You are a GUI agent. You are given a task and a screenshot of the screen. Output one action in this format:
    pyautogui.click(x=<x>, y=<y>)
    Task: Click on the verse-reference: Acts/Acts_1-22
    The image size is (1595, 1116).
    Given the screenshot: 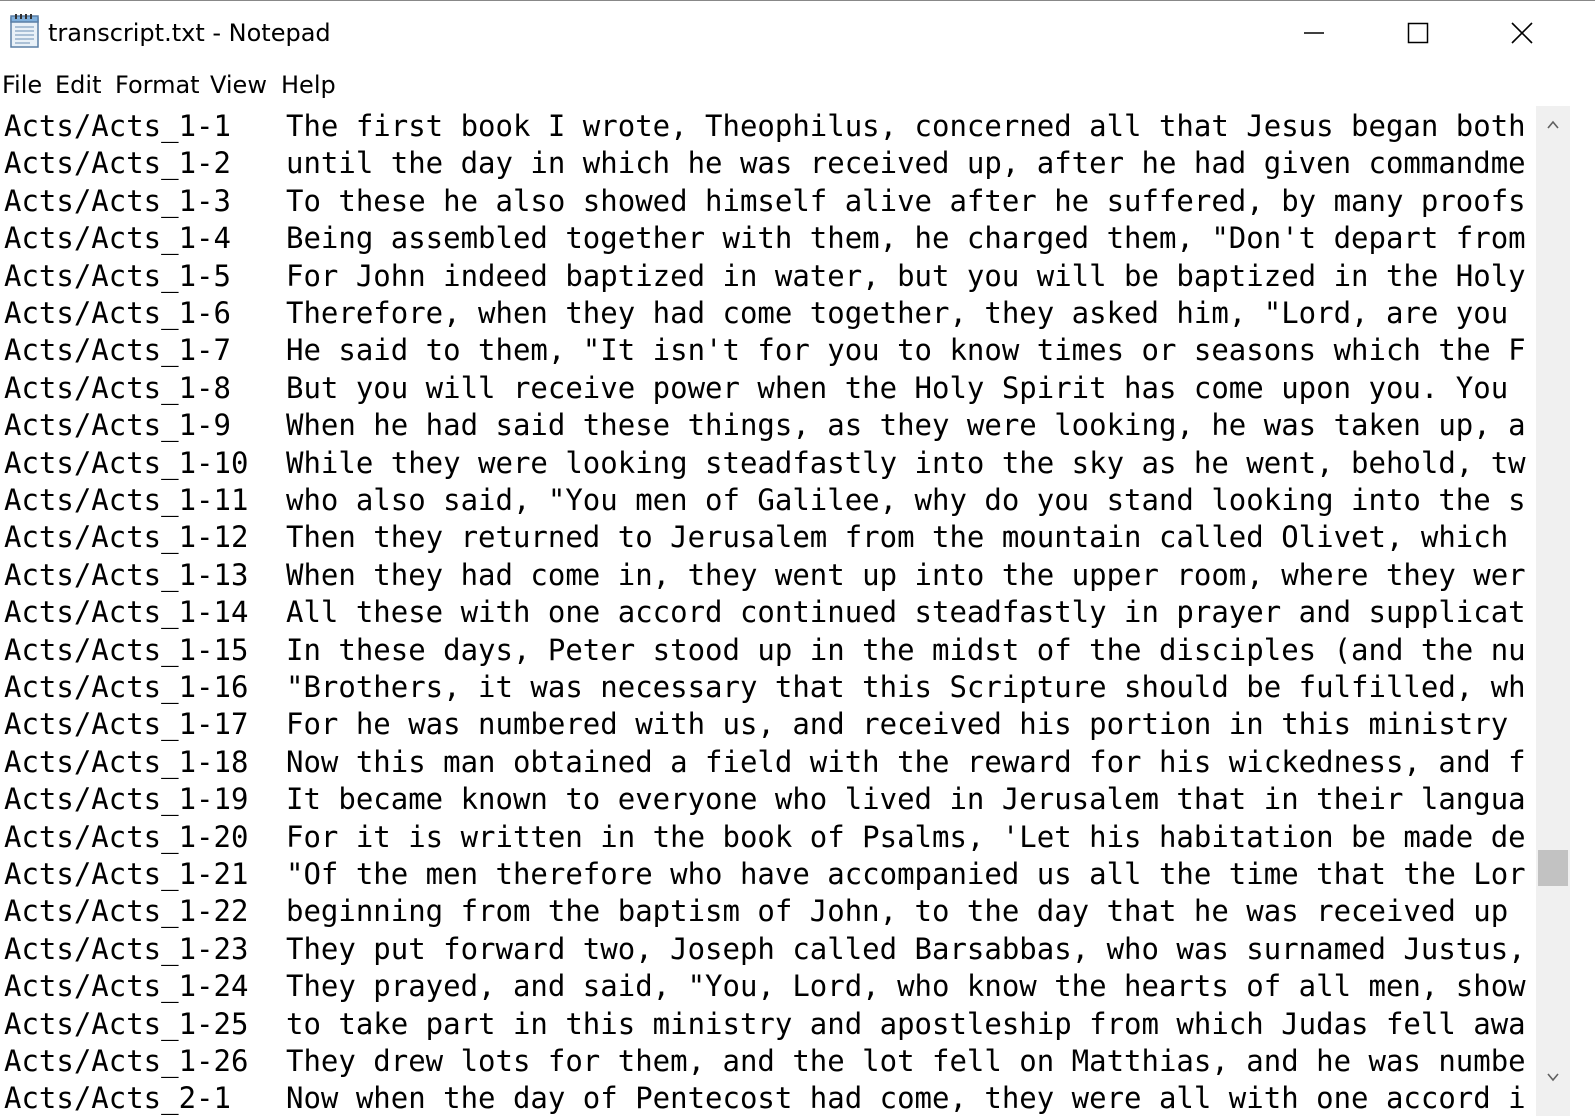 What is the action you would take?
    pyautogui.click(x=126, y=911)
    